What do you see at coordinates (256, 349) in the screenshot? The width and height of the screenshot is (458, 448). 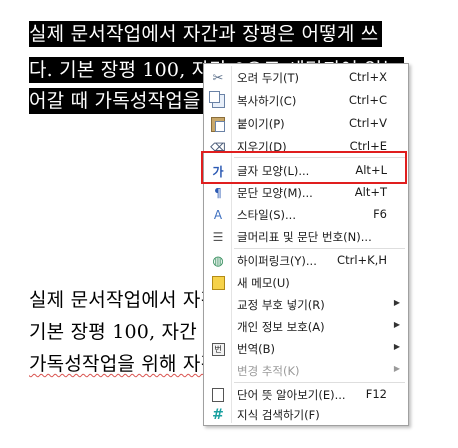 I see `menu-item-label: 번역(B)` at bounding box center [256, 349].